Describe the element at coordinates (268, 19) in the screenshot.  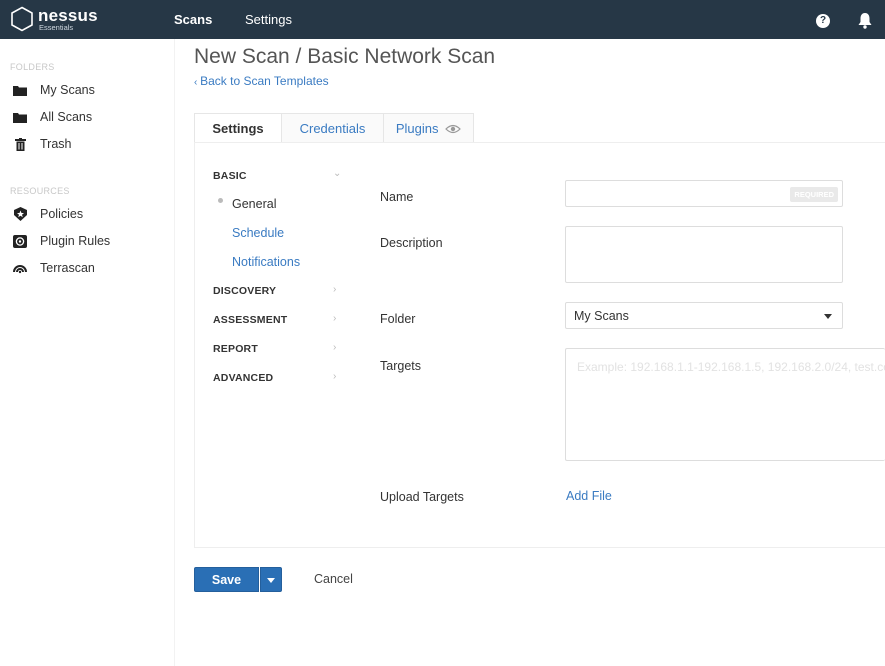
I see `nav-settings: Settings` at that location.